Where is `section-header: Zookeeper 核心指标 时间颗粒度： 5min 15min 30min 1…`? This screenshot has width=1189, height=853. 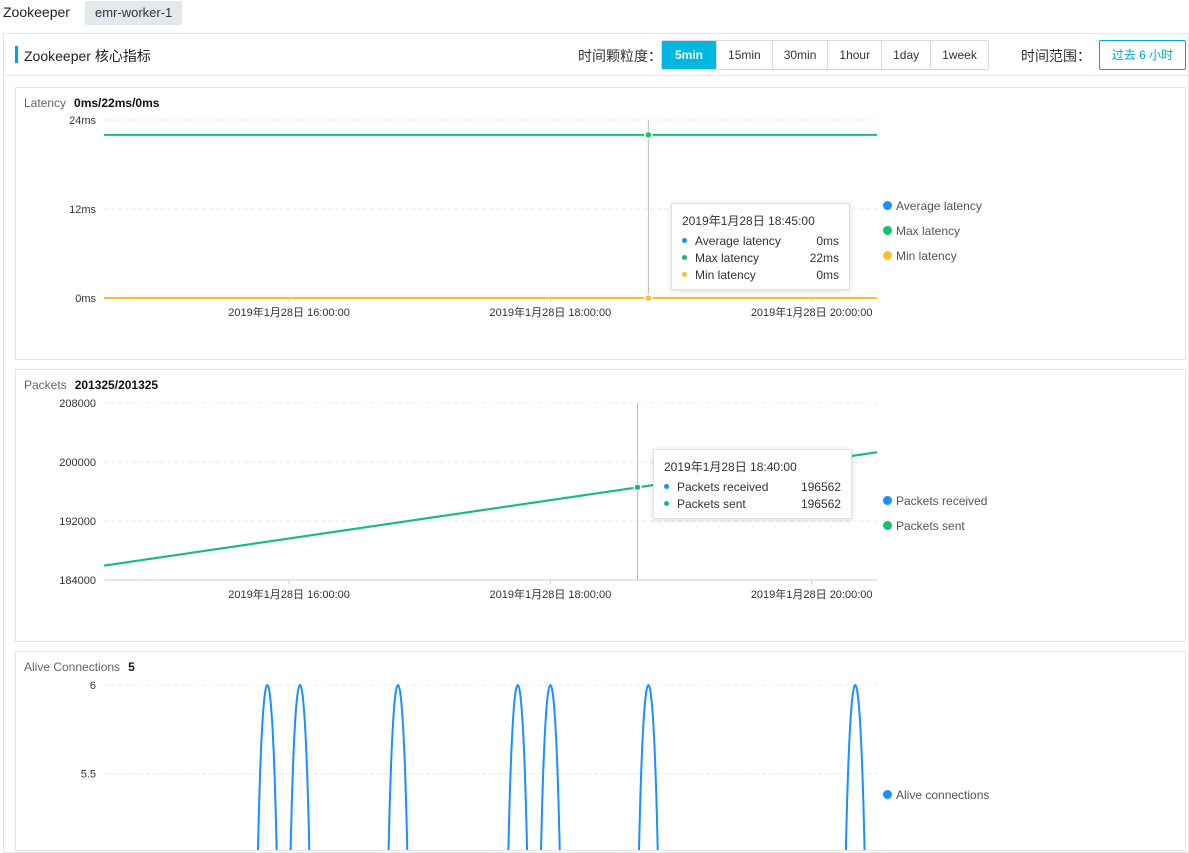
section-header: Zookeeper 核心指标 时间颗粒度： 5min 15min 30min 1… is located at coordinates (596, 55).